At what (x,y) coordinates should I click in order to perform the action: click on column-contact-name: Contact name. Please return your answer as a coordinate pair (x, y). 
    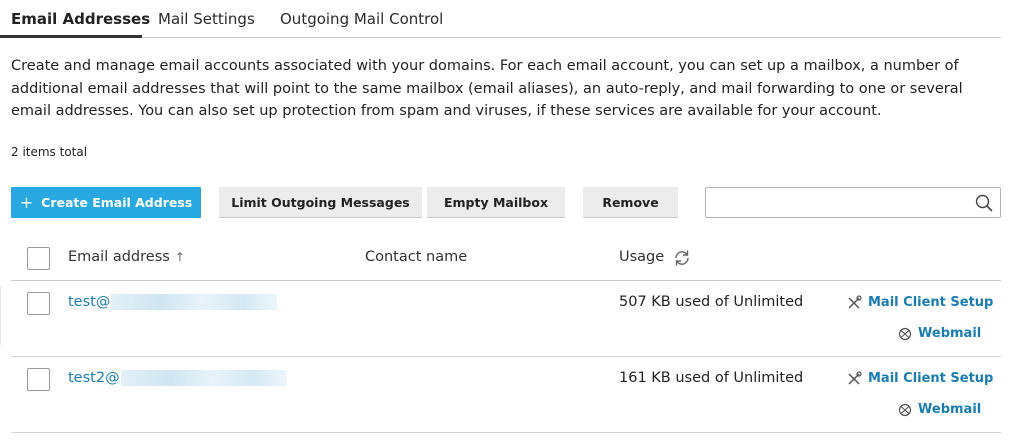
    Looking at the image, I should click on (416, 257).